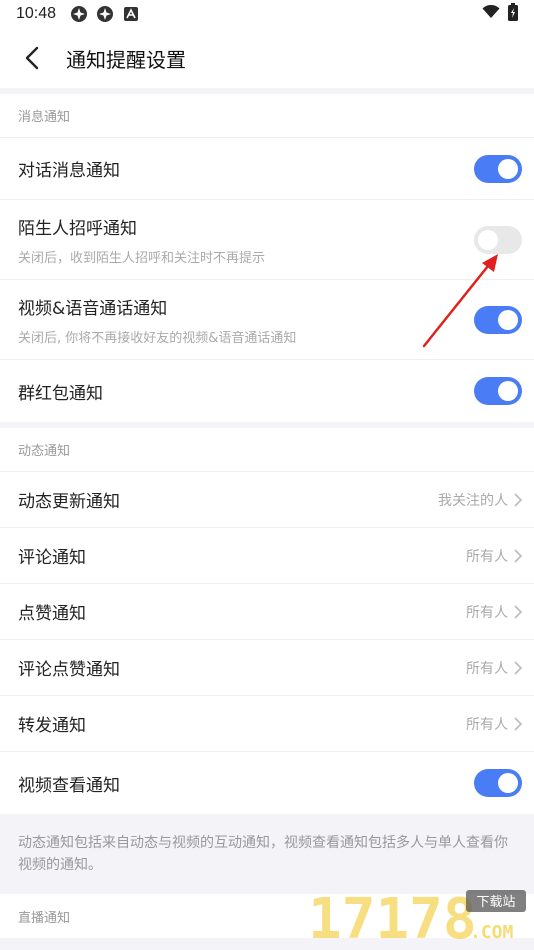  What do you see at coordinates (491, 13) in the screenshot?
I see `wifi-icon` at bounding box center [491, 13].